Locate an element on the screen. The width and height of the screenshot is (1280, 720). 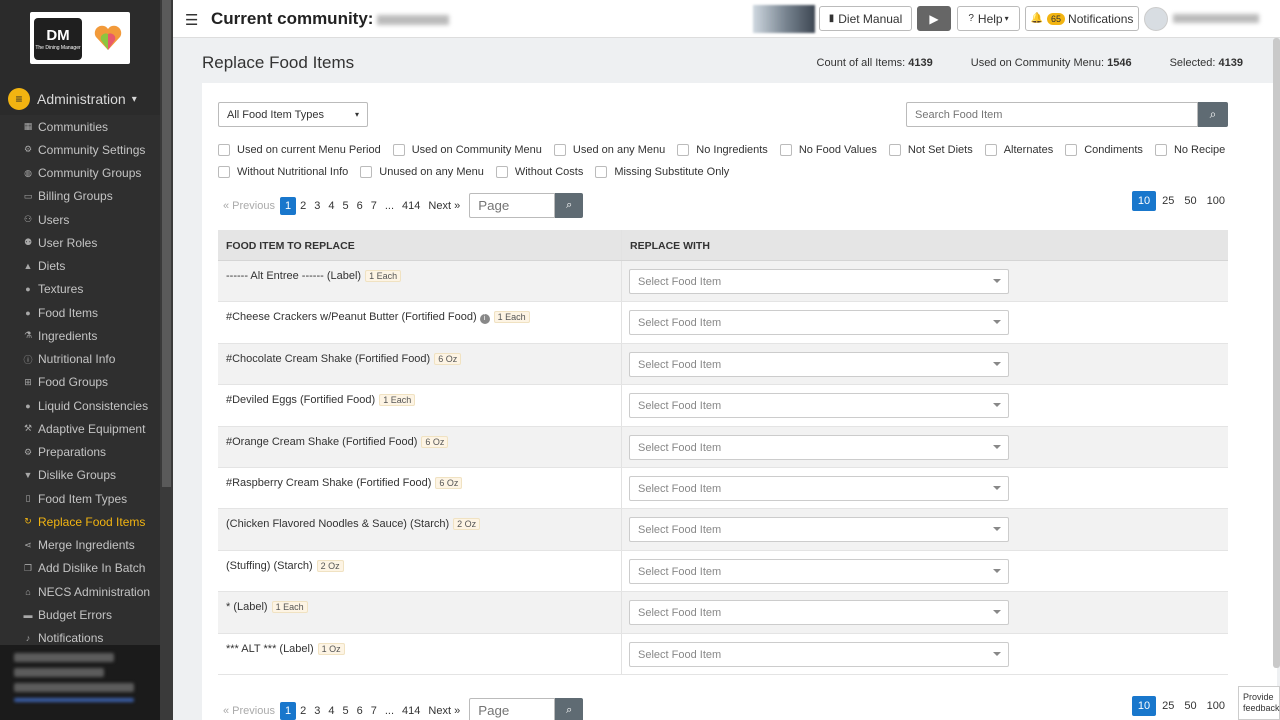
main-scrollbar is located at coordinates (1276, 353).